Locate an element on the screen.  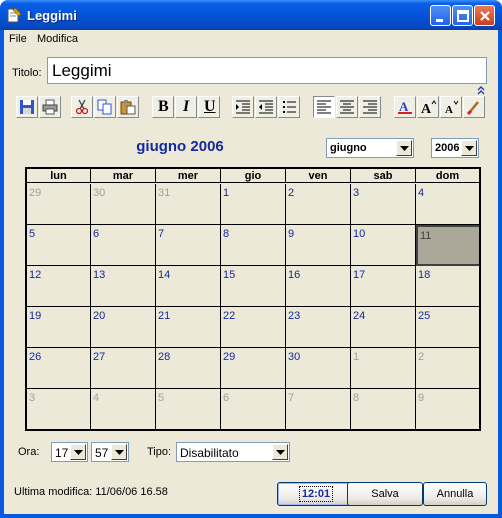
calendar-day: 9 is located at coordinates (318, 245).